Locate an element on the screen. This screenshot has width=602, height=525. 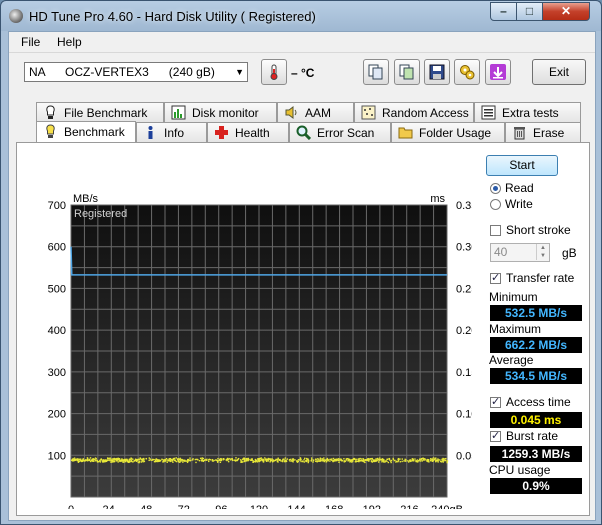
tab-aam: AAM is located at coordinates (315, 112).